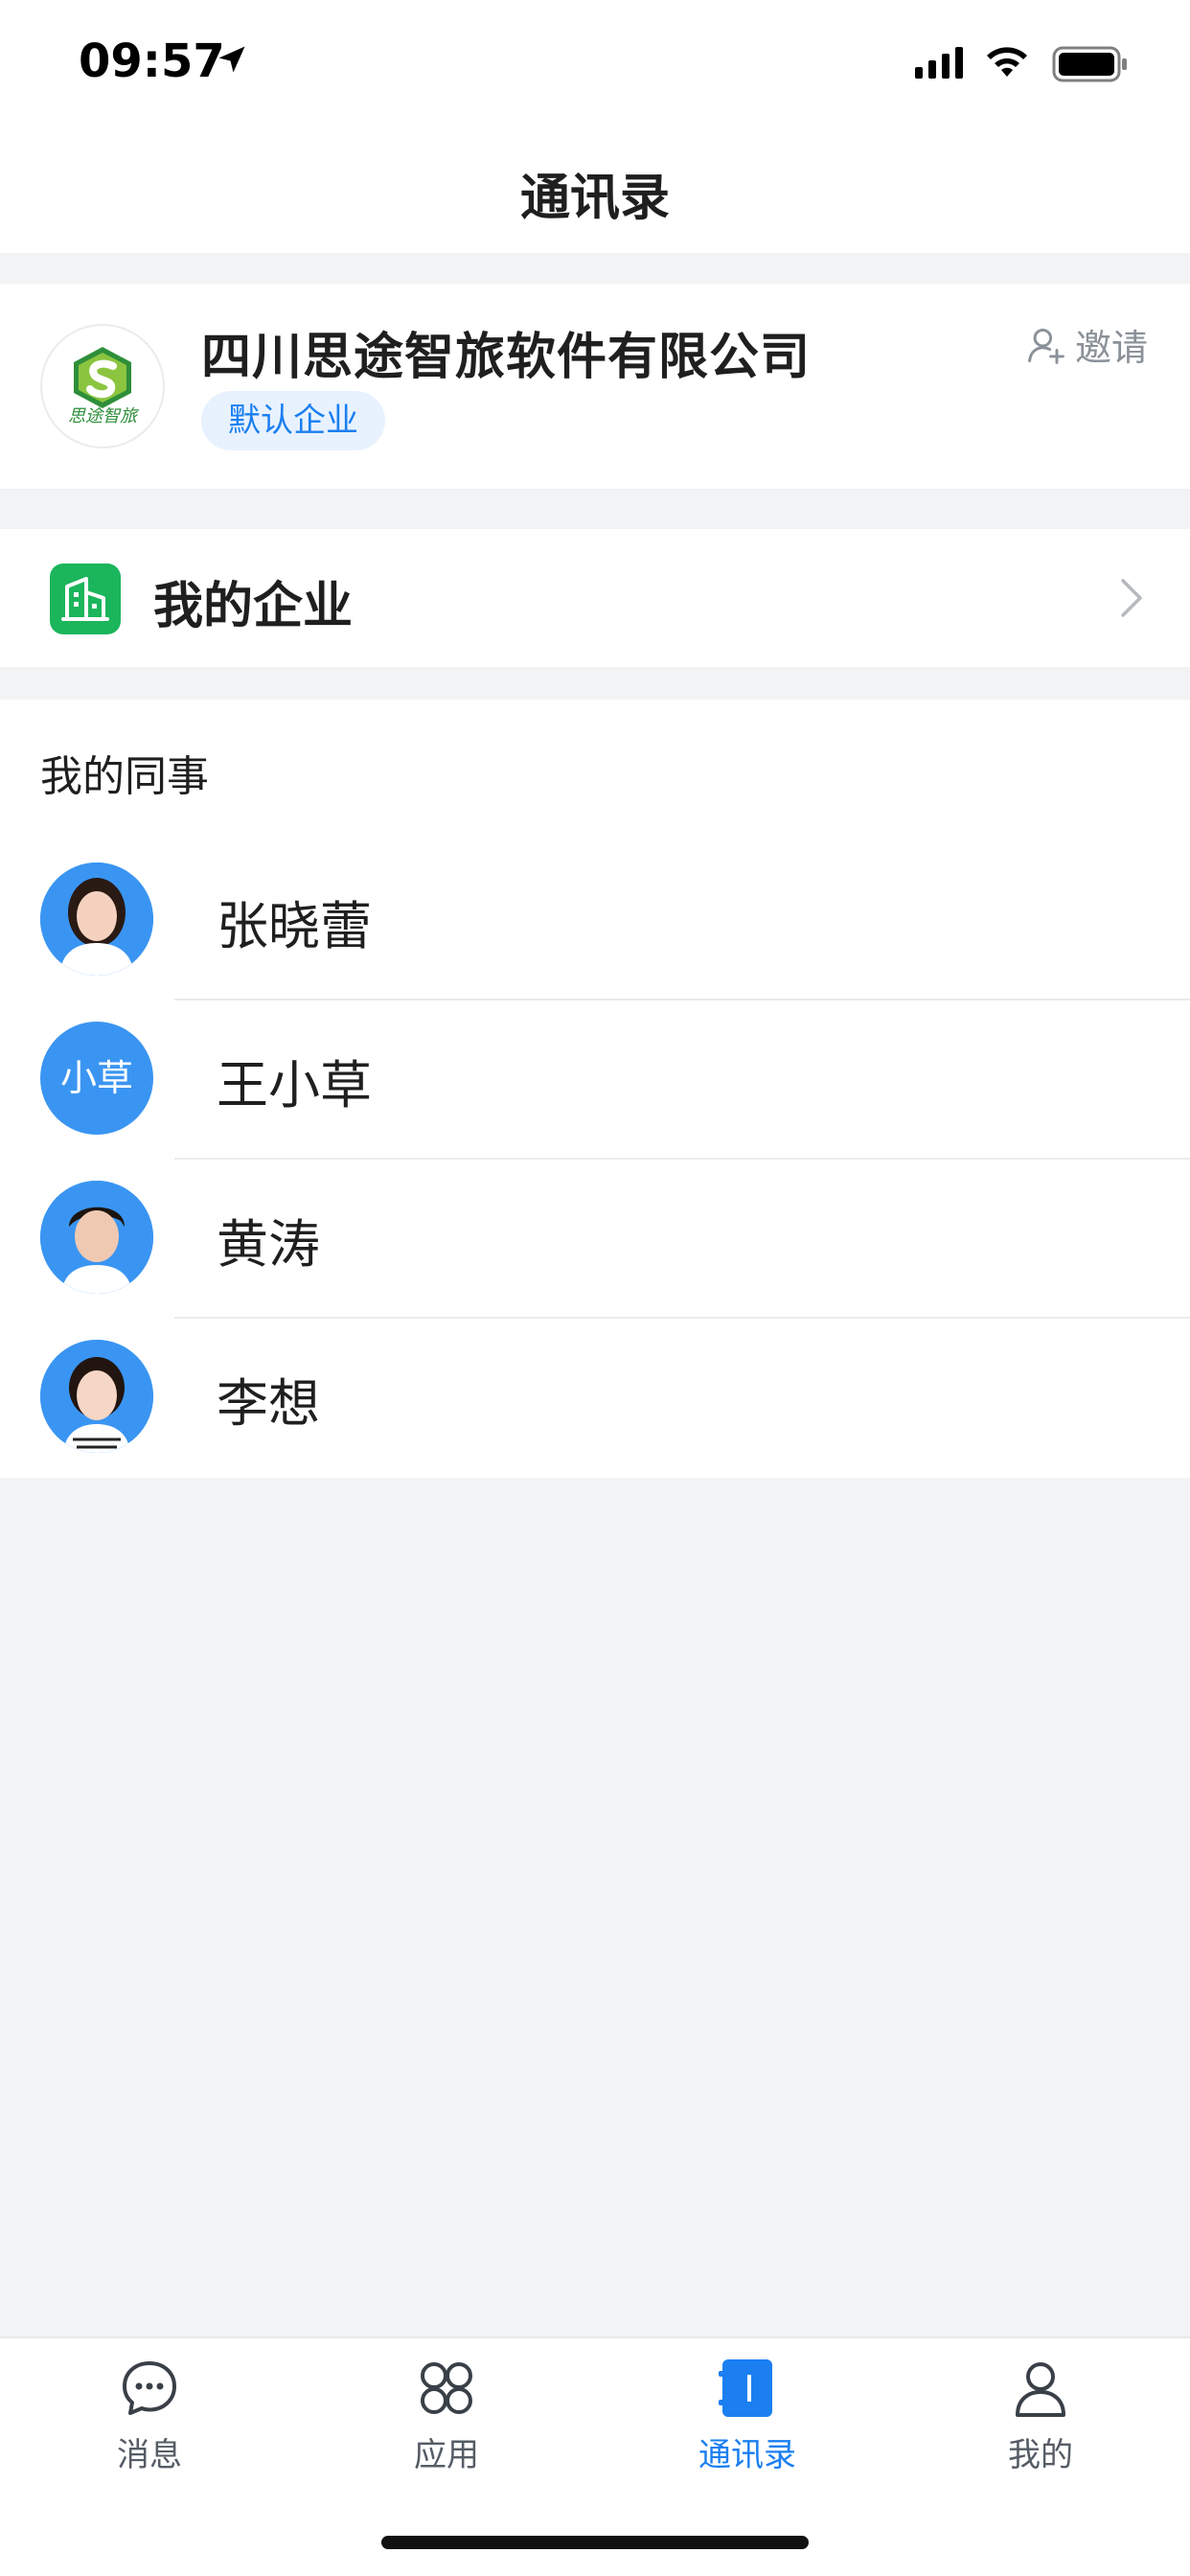 Image resolution: width=1190 pixels, height=2576 pixels. What do you see at coordinates (1111, 348) in the screenshot?
I see `invite-label: 邀请` at bounding box center [1111, 348].